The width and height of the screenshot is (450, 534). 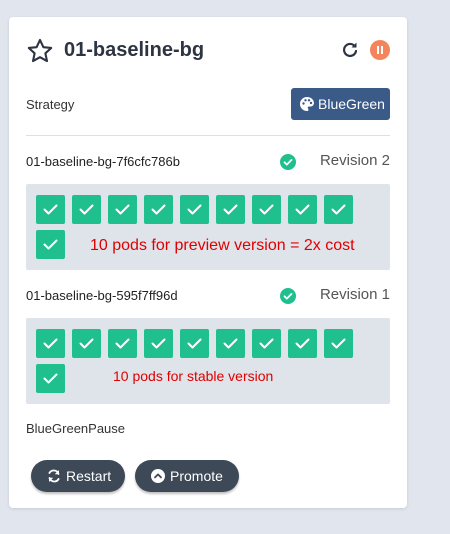 I want to click on palette-icon, so click(x=307, y=104).